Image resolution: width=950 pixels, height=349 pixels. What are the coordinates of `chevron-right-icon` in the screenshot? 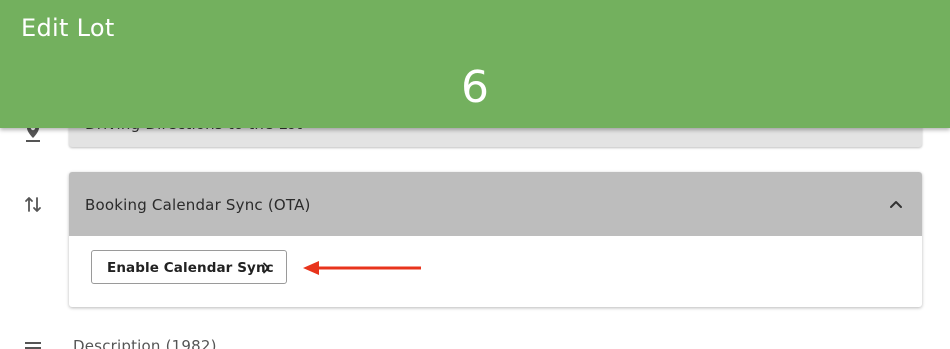 It's located at (266, 267).